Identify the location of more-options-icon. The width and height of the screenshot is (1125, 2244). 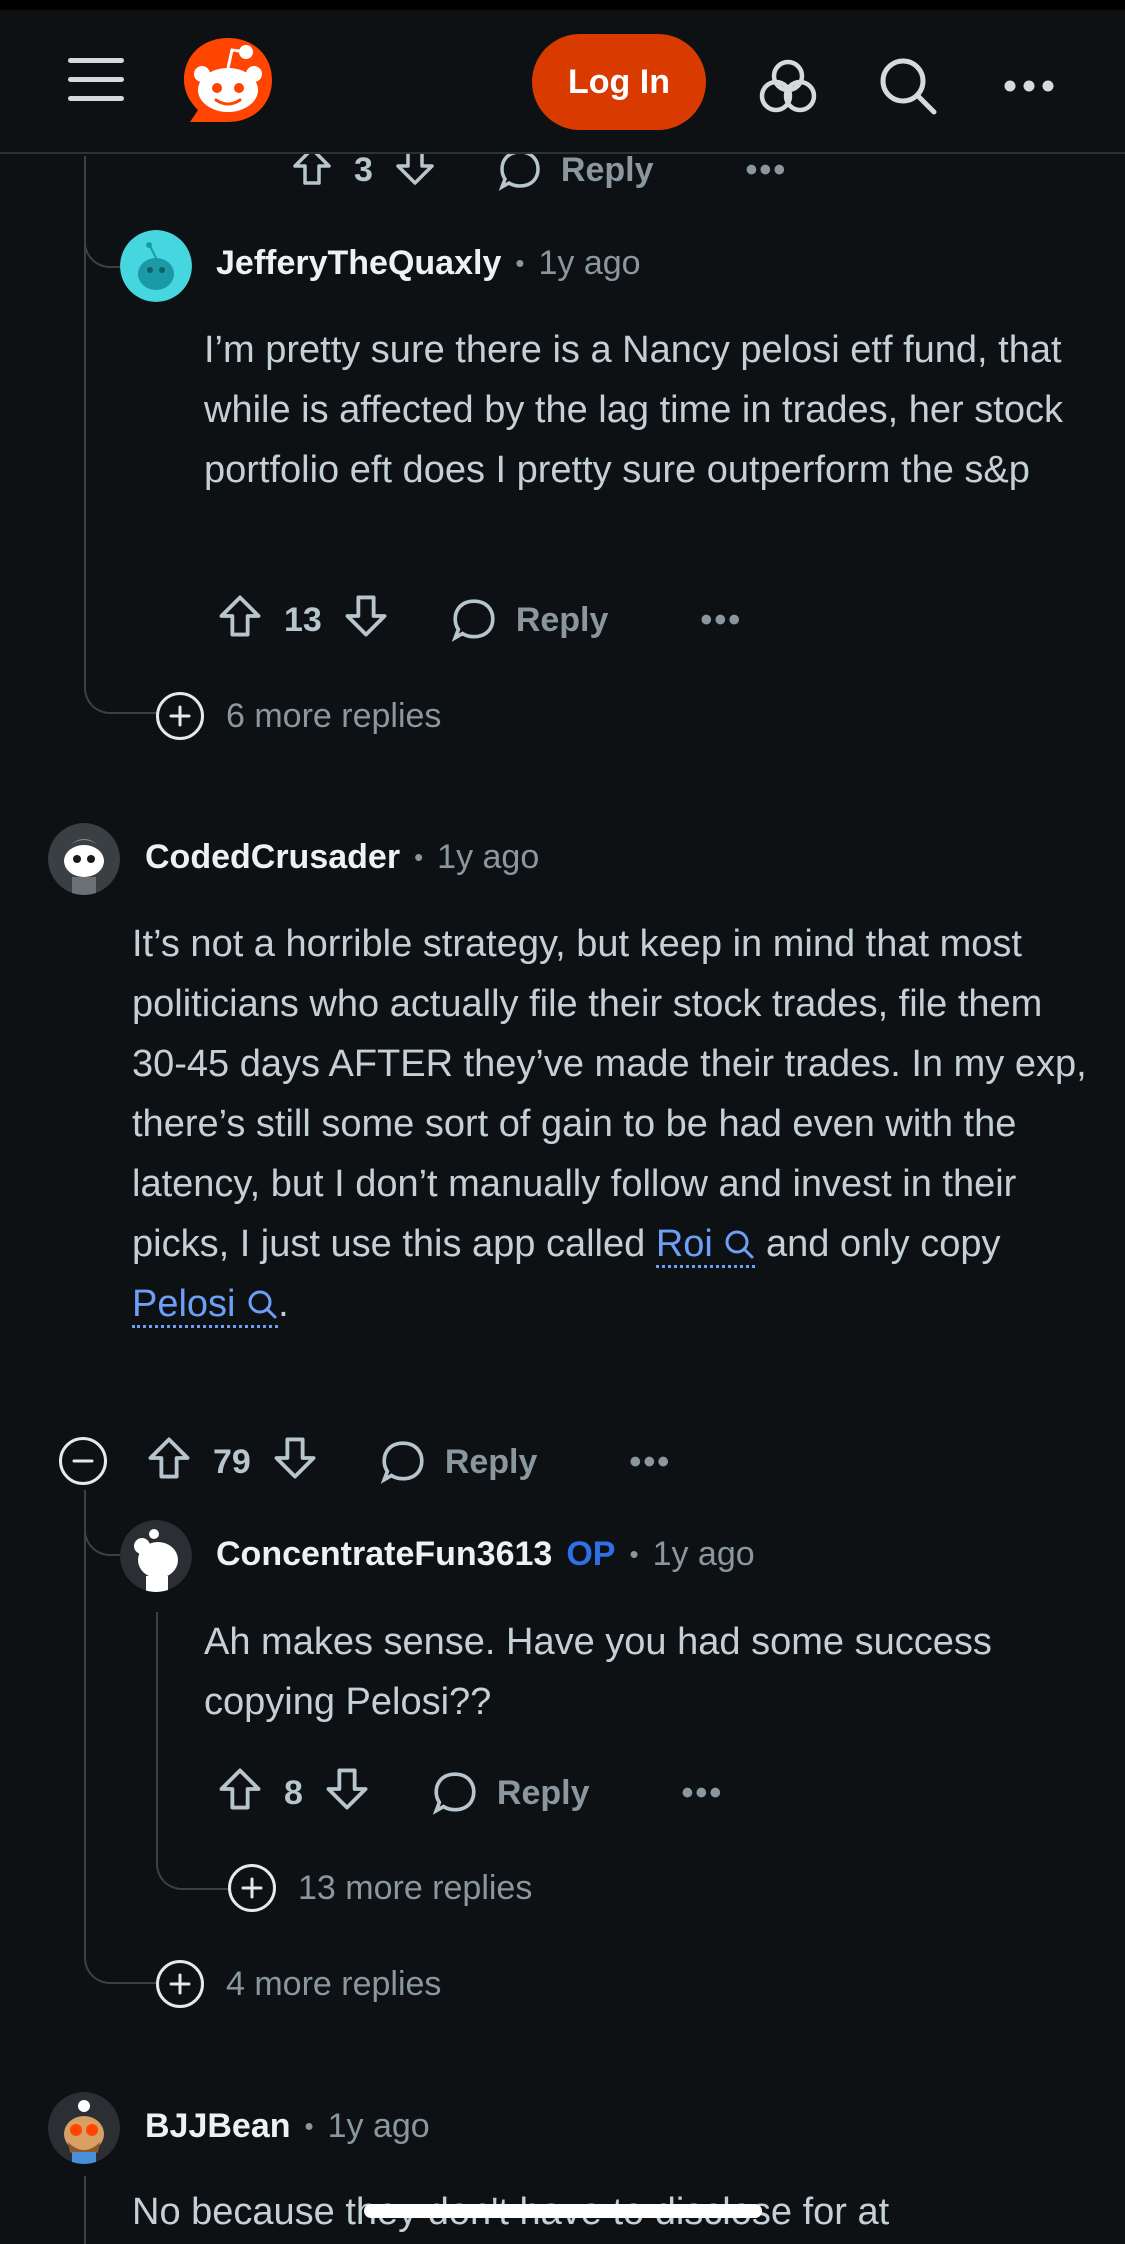
(1030, 86).